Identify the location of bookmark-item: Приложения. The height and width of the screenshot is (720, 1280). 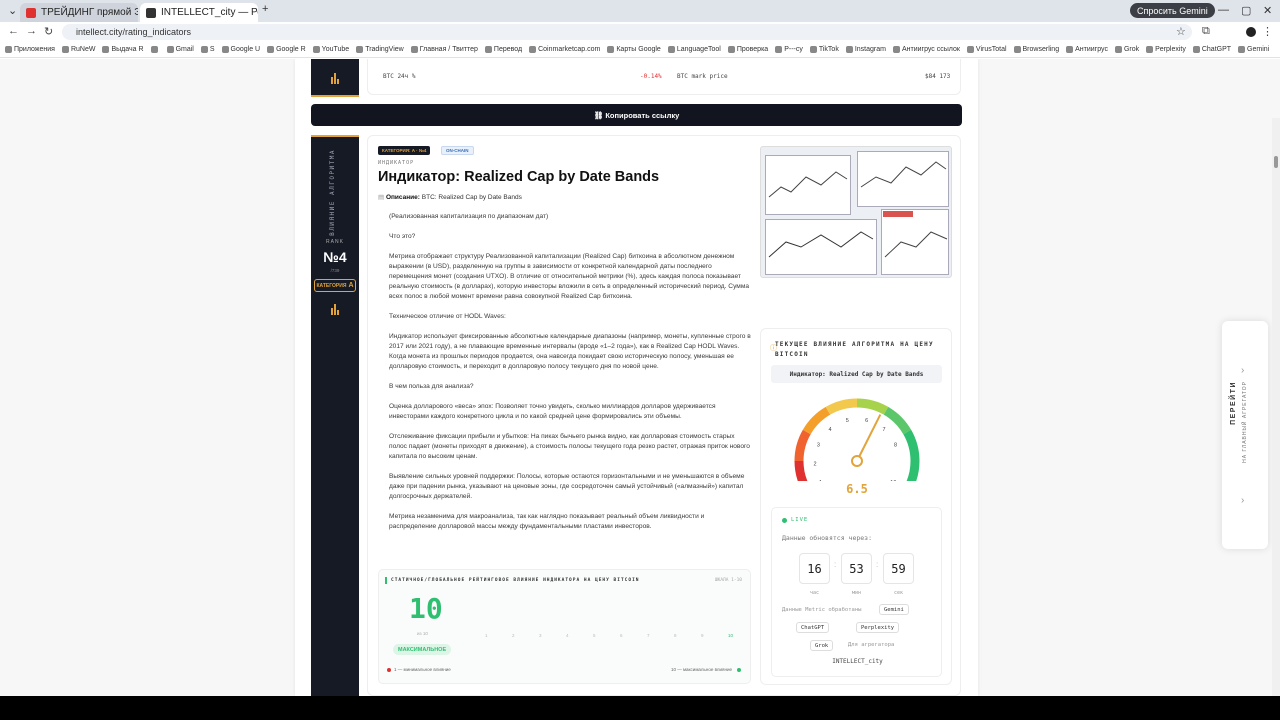
(30, 49).